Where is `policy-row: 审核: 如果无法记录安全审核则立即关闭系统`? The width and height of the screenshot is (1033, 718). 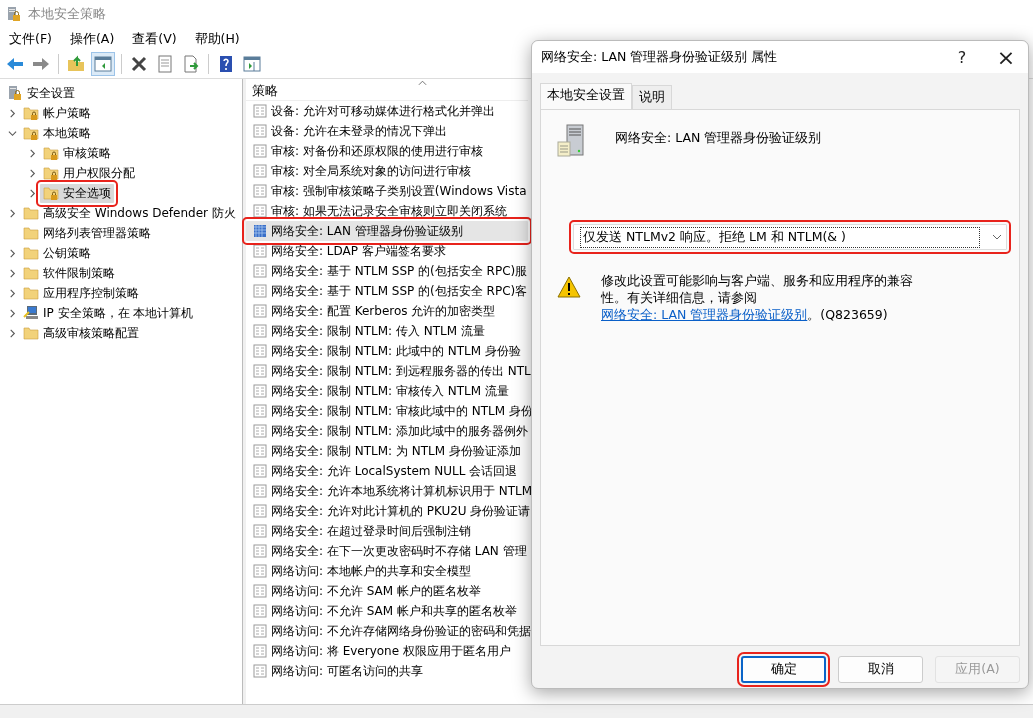
policy-row: 审核: 如果无法记录安全审核则立即关闭系统 is located at coordinates (376, 211).